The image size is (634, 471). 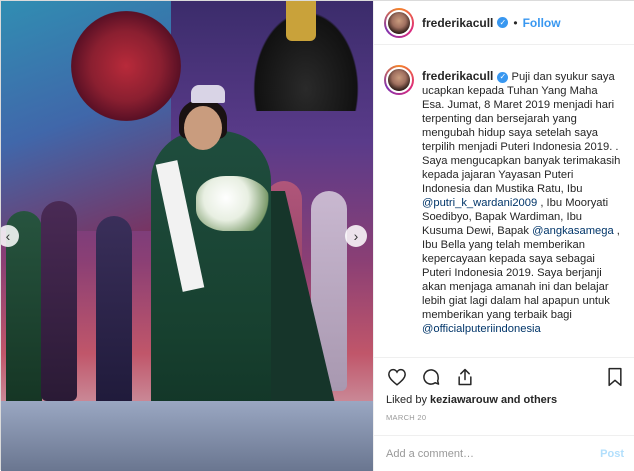 I want to click on mention-link: @officialputeriindonesia, so click(x=481, y=329).